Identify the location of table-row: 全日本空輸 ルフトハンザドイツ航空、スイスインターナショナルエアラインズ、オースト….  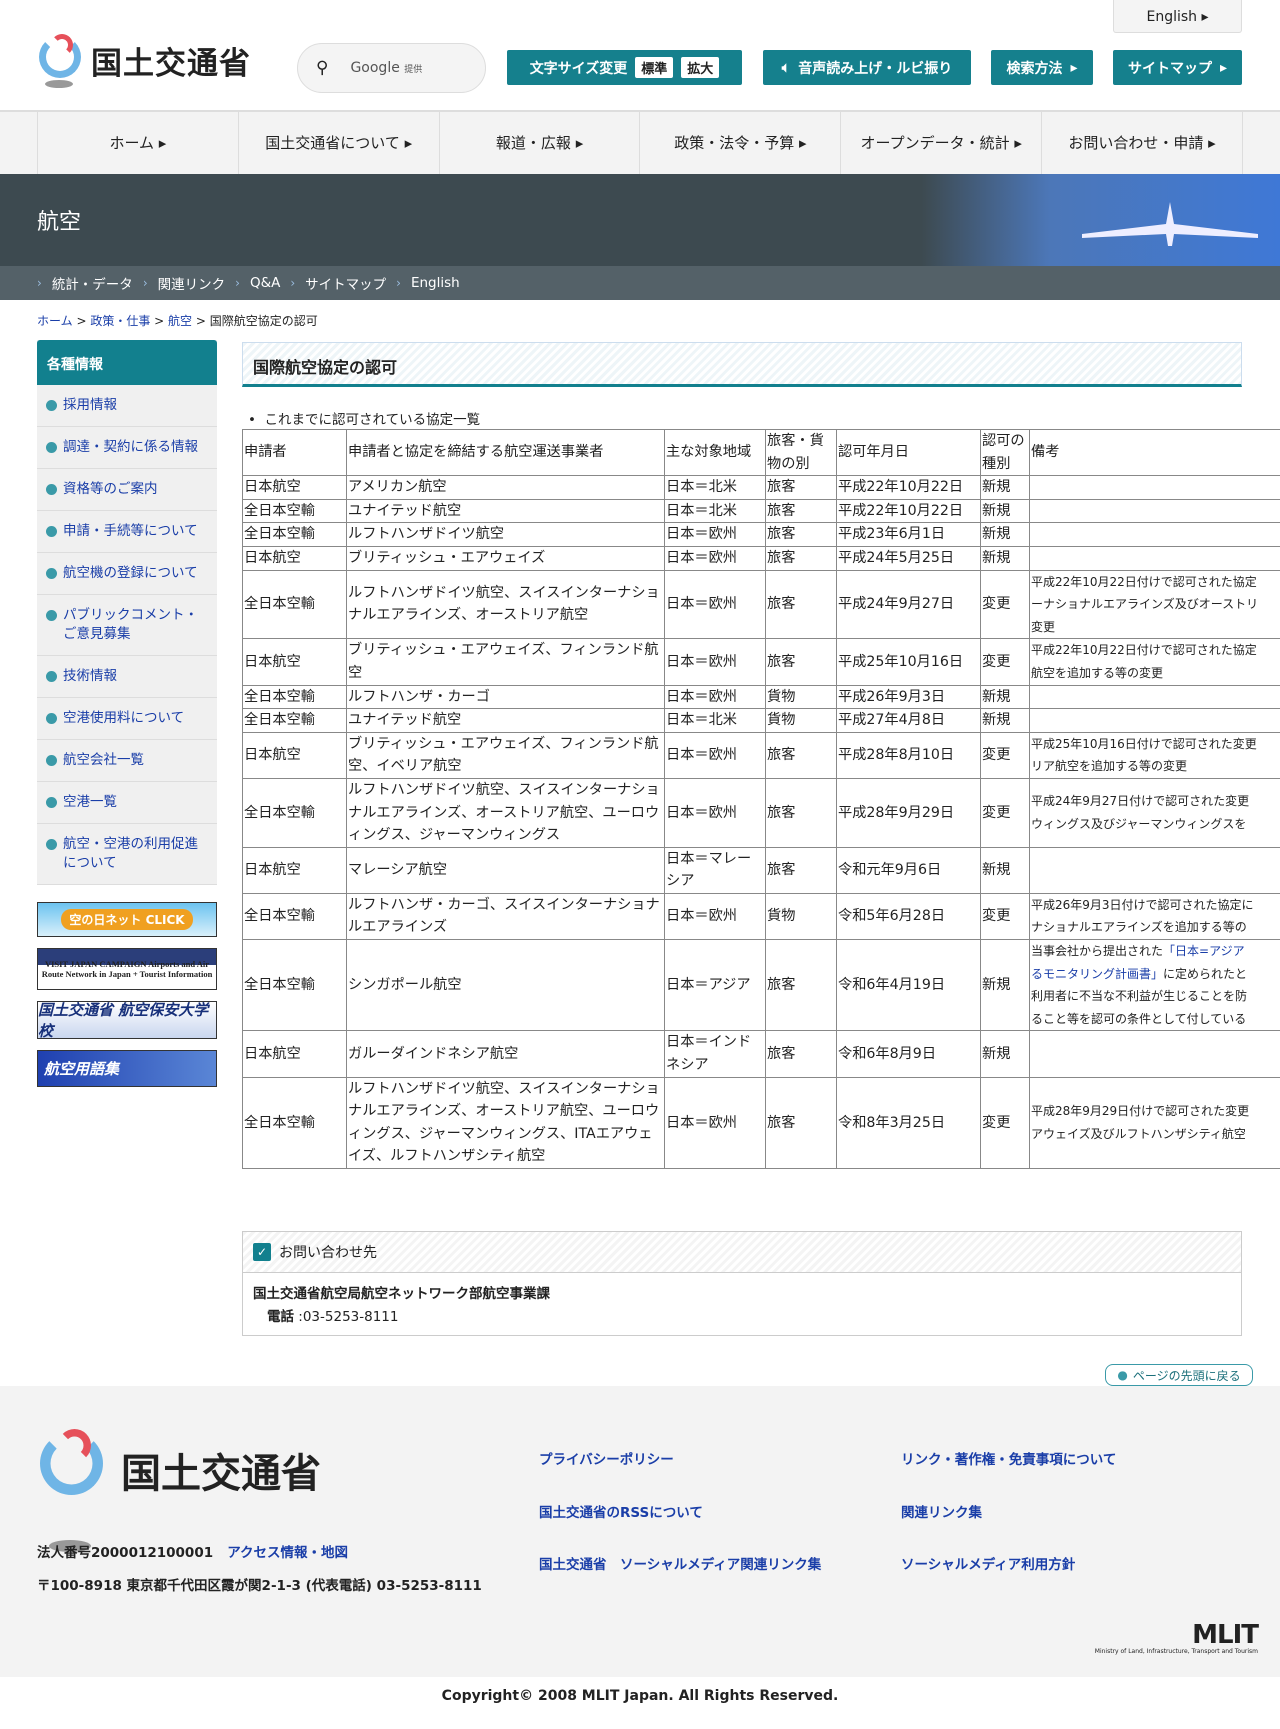
(761, 604).